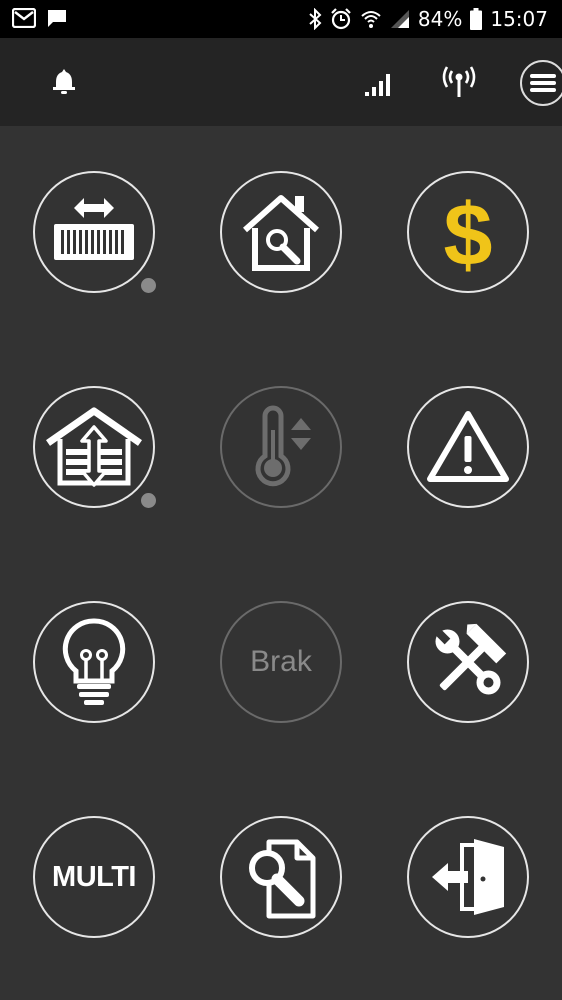 The width and height of the screenshot is (562, 1000). I want to click on menu-icon, so click(543, 83).